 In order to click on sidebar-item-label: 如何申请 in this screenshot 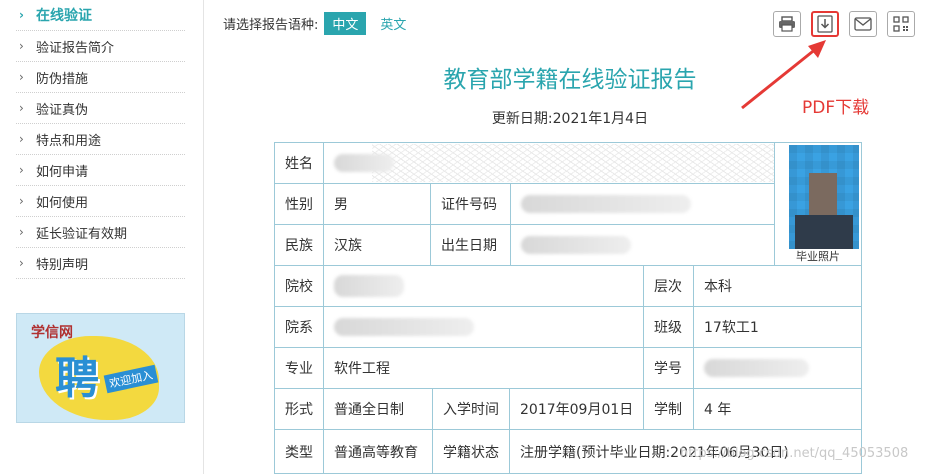, I will do `click(62, 172)`.